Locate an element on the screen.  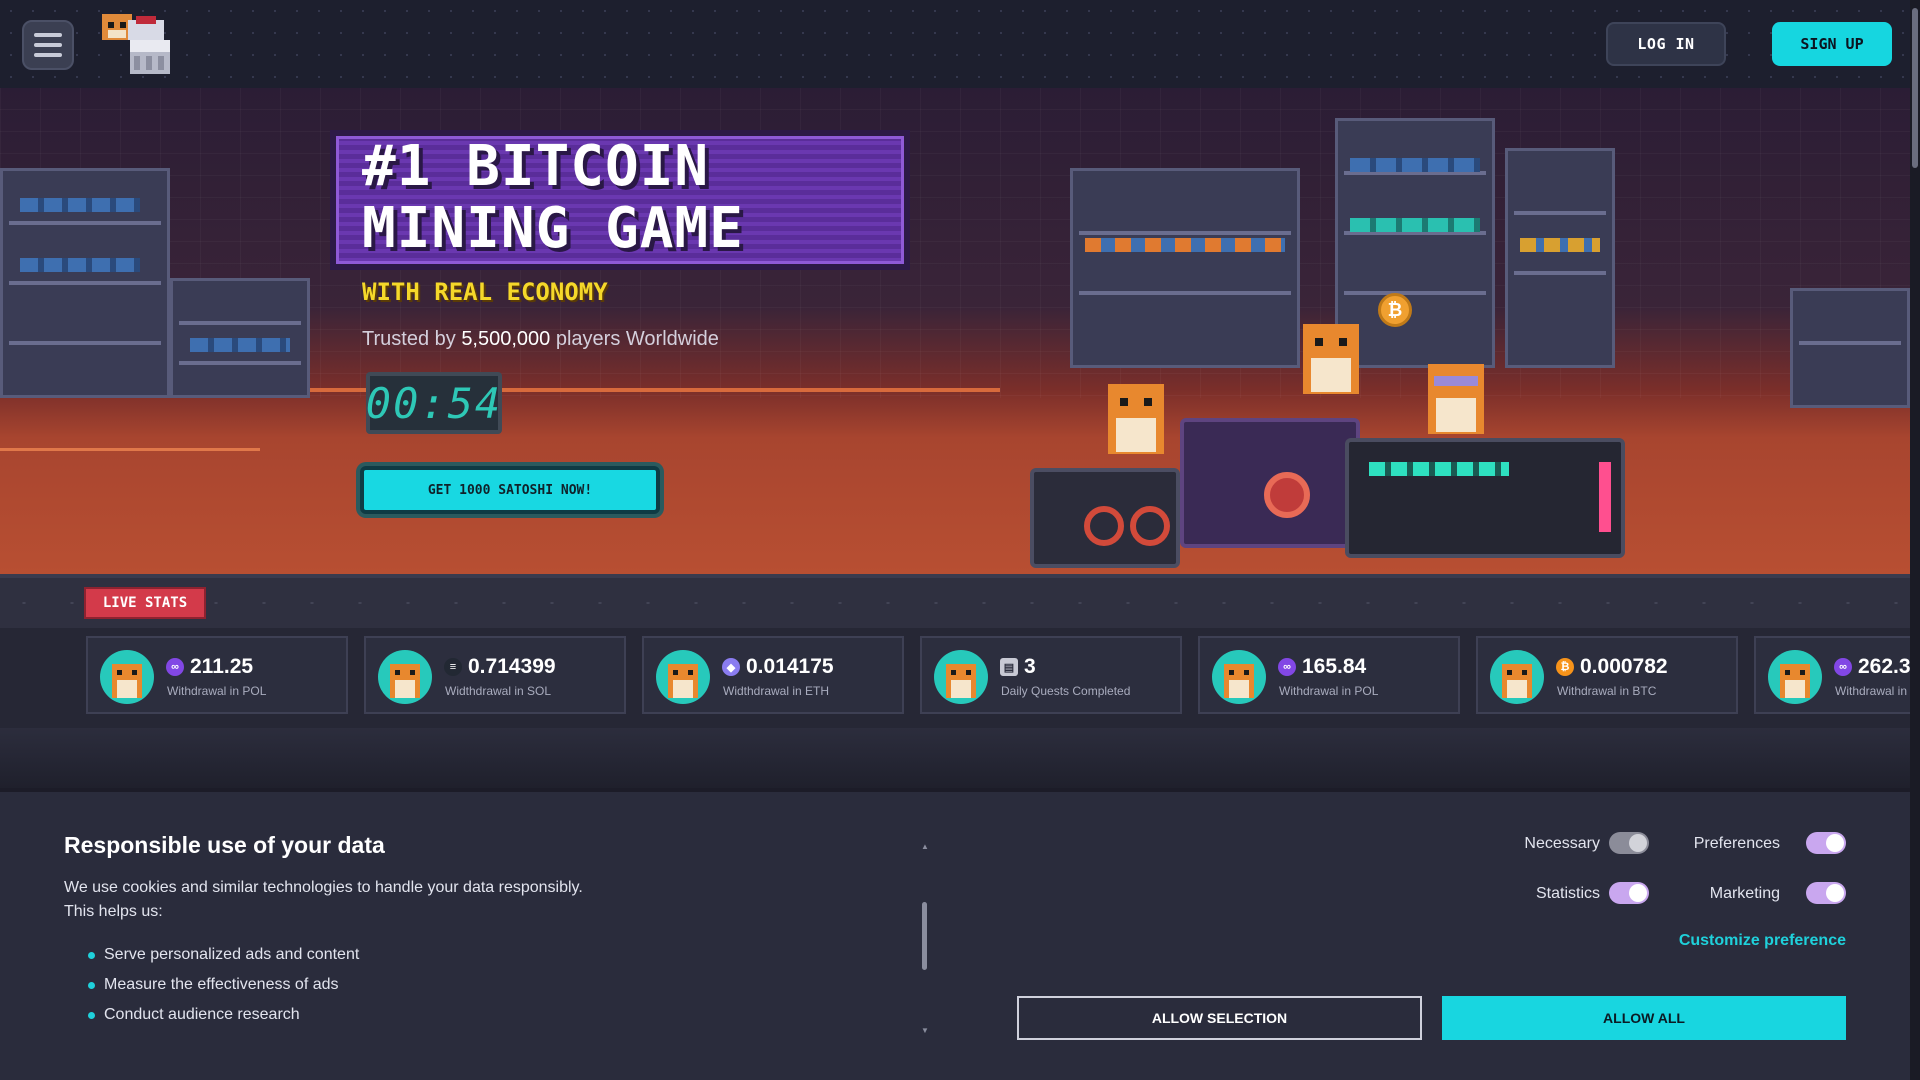
scroll-up-icon: ▲ is located at coordinates (925, 846).